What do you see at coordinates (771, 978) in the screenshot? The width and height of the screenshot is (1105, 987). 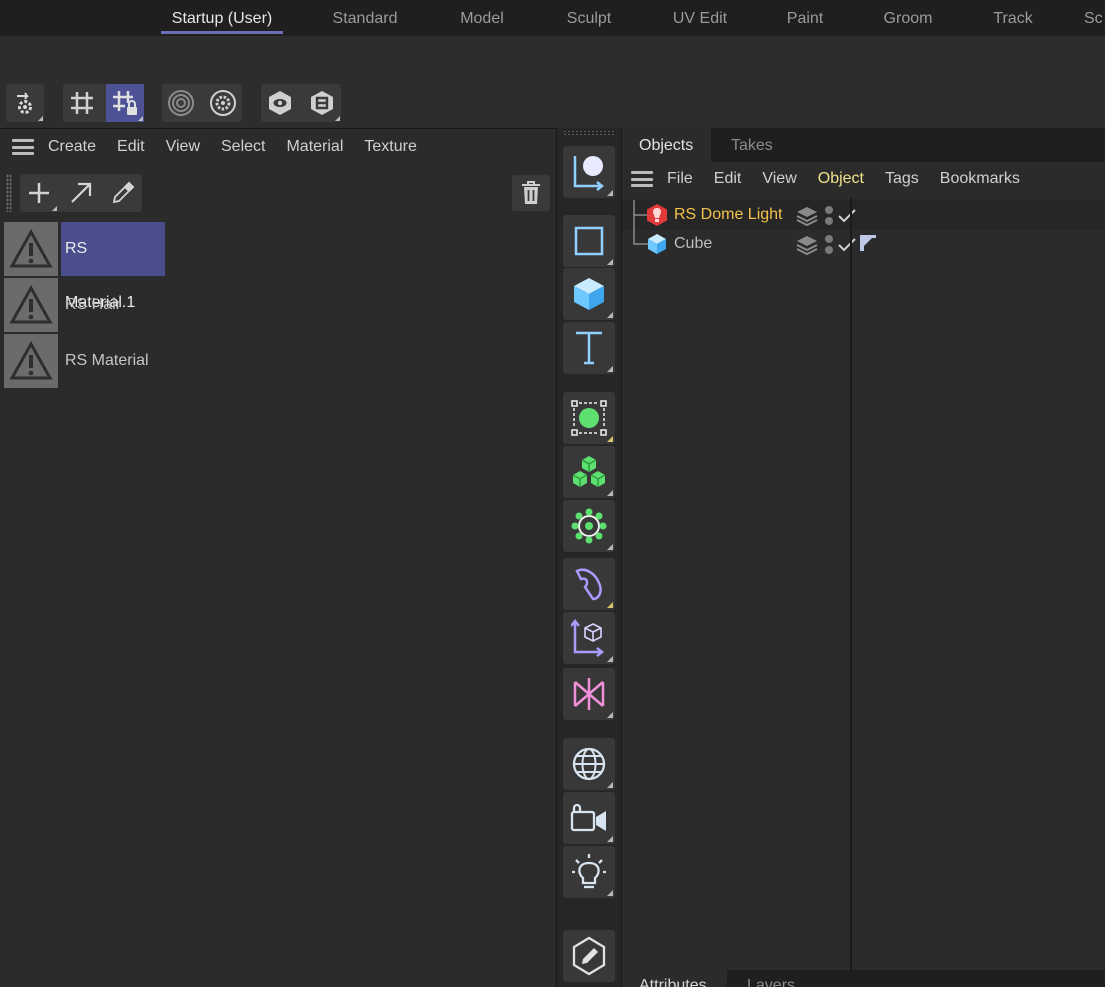 I see `tab-layers: Layers` at bounding box center [771, 978].